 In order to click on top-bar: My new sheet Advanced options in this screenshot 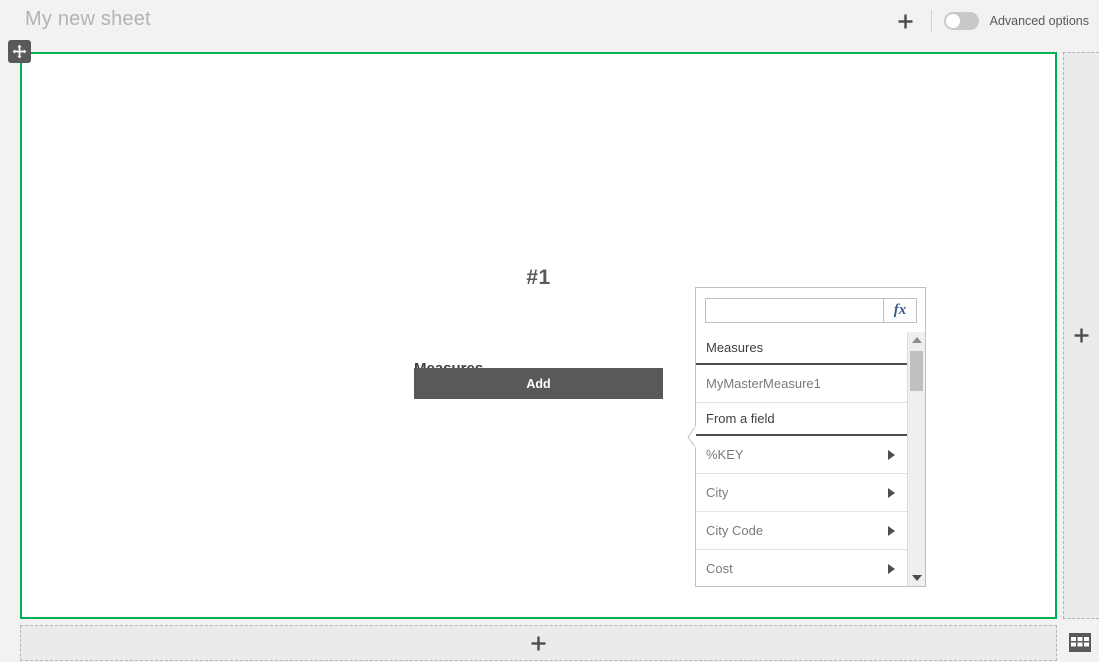, I will do `click(549, 21)`.